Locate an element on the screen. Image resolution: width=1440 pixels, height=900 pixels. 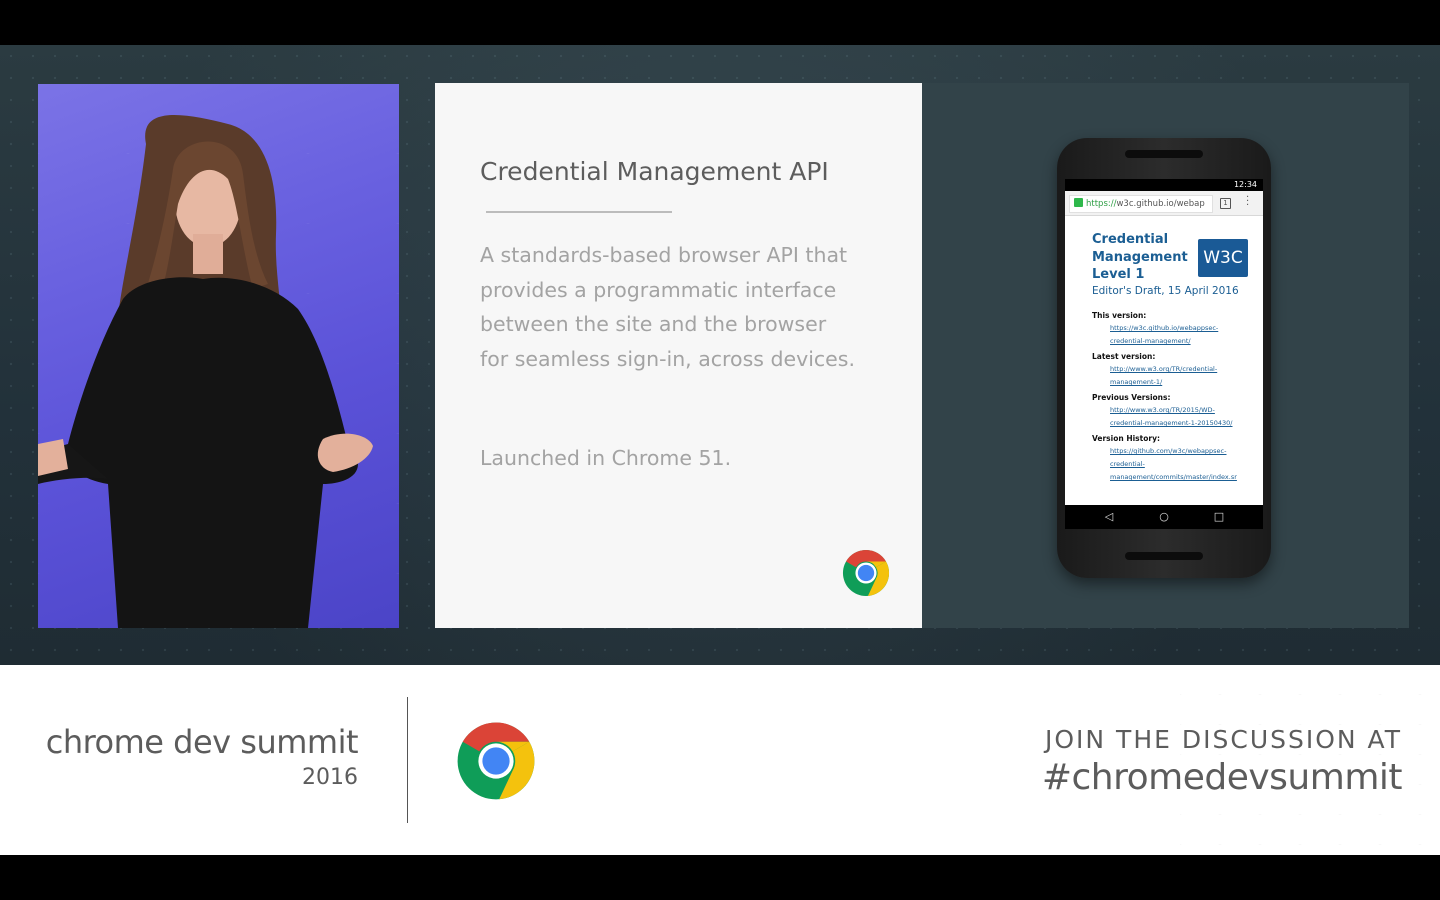
recents-icon: □ is located at coordinates (1219, 517).